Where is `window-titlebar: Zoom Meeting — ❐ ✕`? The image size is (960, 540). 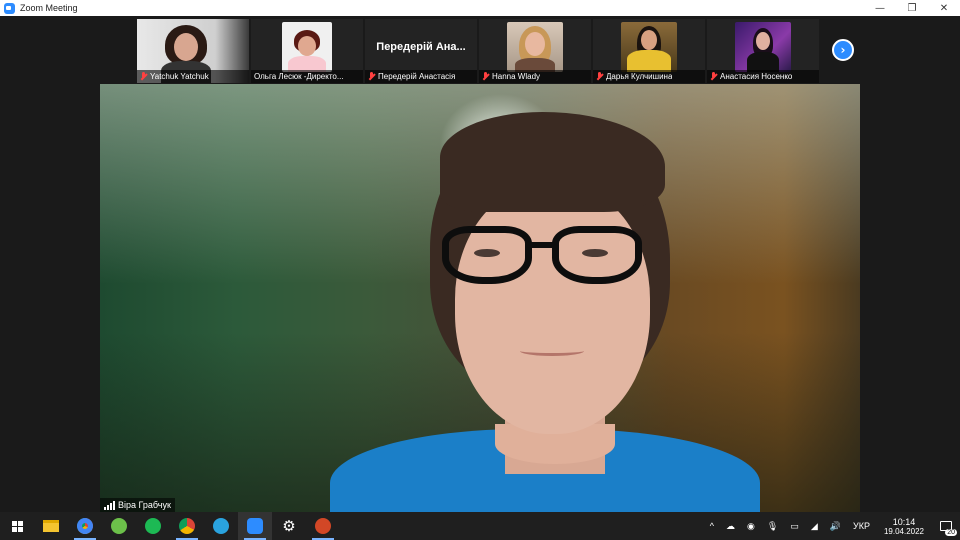 window-titlebar: Zoom Meeting — ❐ ✕ is located at coordinates (480, 8).